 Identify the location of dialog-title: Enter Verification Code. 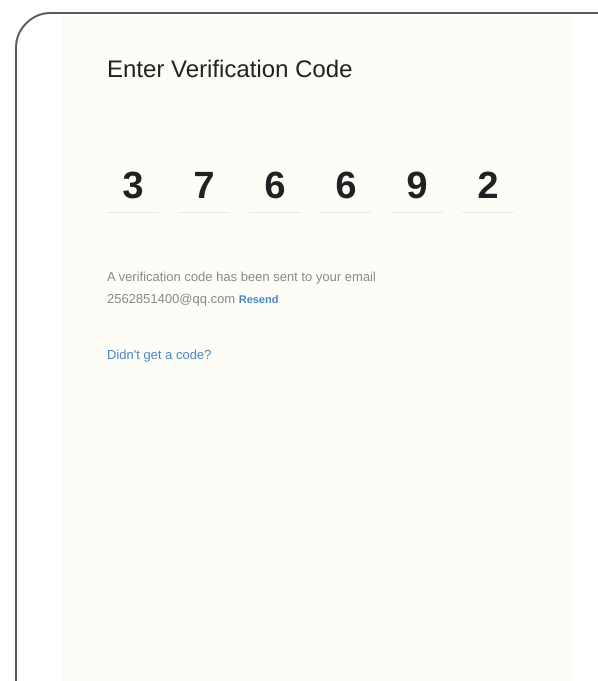
(230, 70).